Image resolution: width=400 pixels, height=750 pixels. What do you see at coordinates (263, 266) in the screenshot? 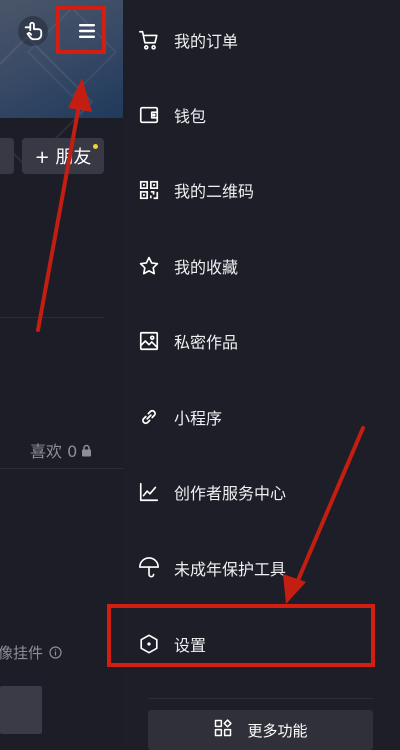
I see `menu-item-favorites: 我的收藏` at bounding box center [263, 266].